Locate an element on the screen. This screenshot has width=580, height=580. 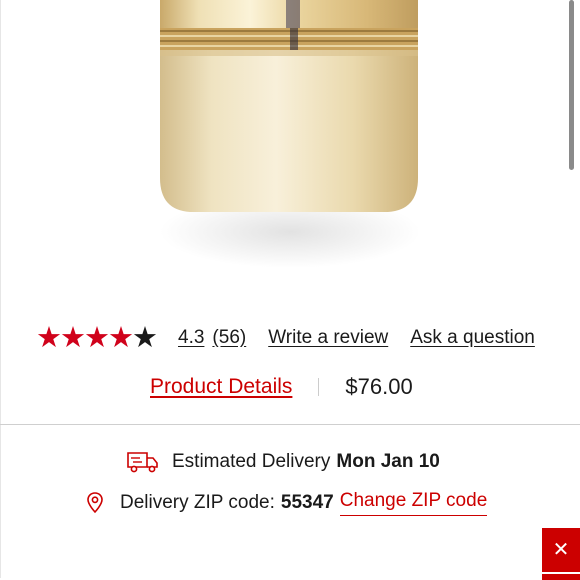
close-icon: ✕ is located at coordinates (561, 550).